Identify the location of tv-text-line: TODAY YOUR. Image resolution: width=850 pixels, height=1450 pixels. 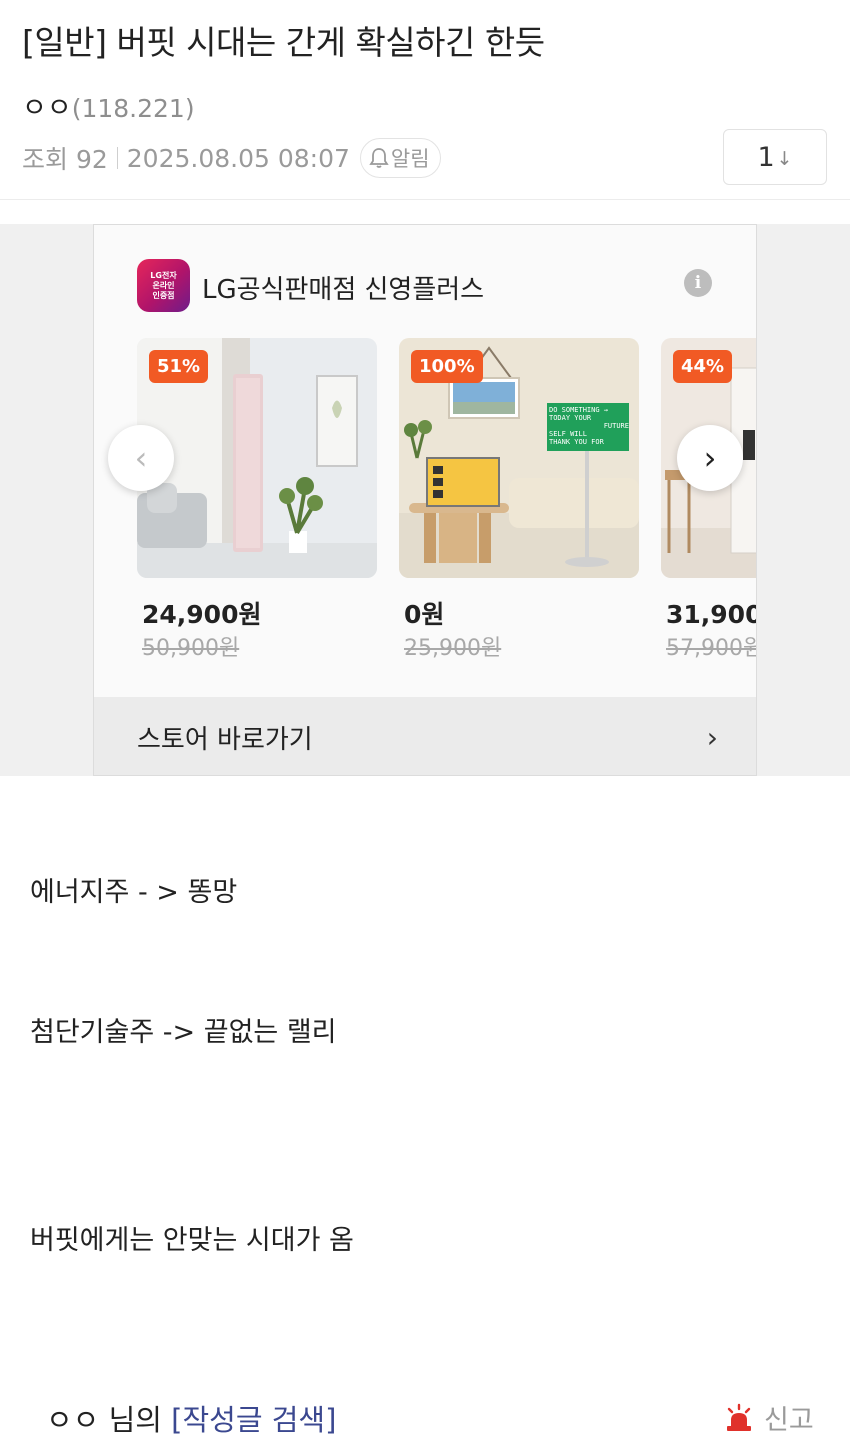
(570, 418).